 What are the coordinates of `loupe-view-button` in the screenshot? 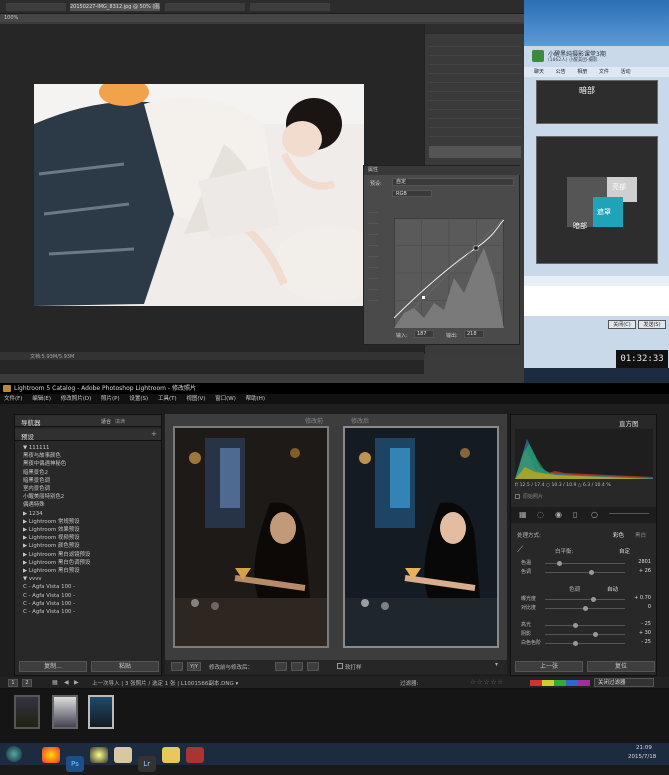 It's located at (177, 666).